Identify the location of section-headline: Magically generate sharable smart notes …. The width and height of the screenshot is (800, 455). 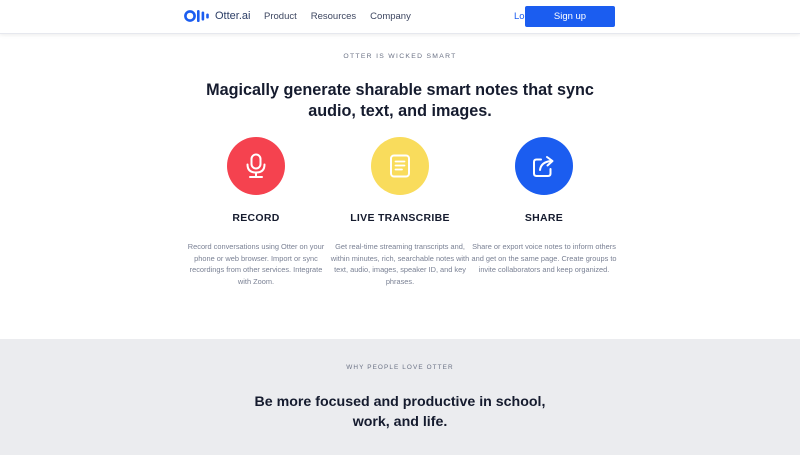
(400, 100).